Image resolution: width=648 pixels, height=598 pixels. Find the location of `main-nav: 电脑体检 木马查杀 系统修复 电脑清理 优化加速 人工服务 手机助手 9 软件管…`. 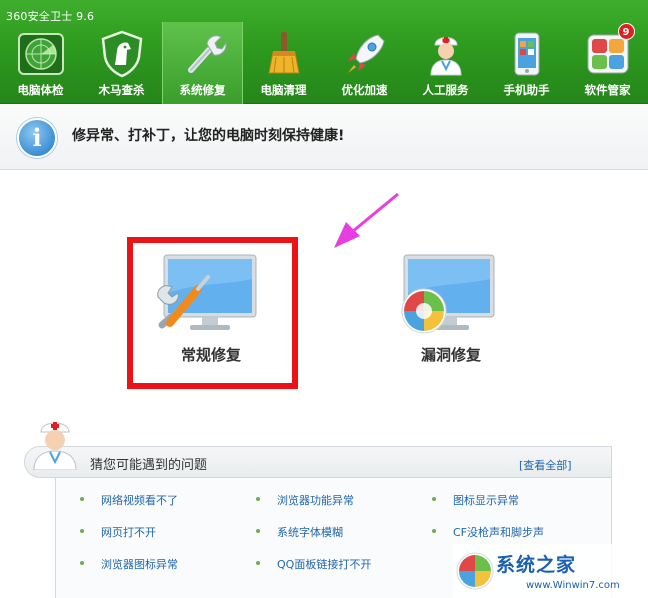

main-nav: 电脑体检 木马查杀 系统修复 电脑清理 优化加速 人工服务 手机助手 9 软件管… is located at coordinates (324, 63).